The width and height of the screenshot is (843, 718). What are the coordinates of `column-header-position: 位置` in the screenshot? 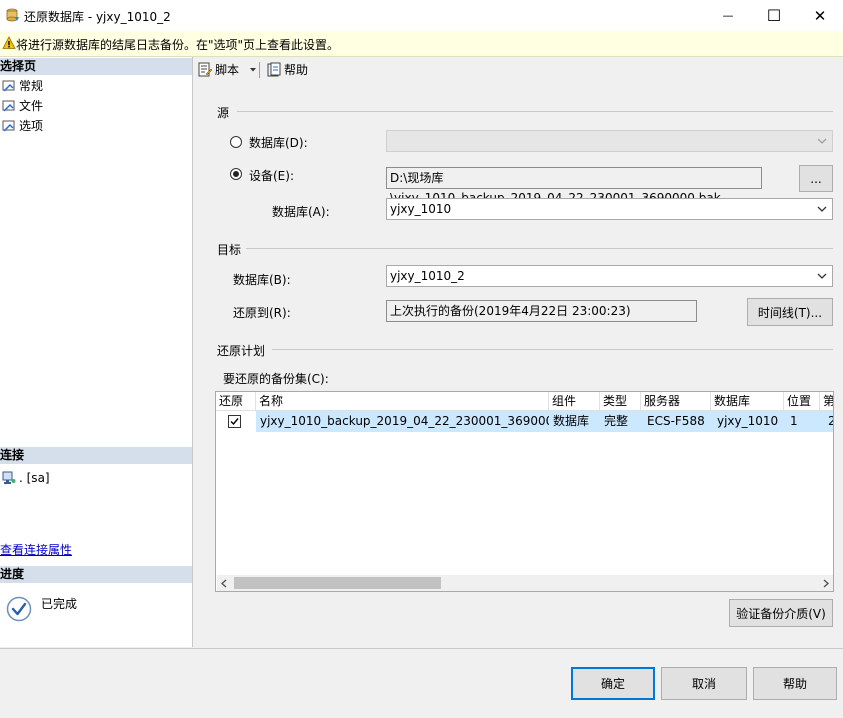 It's located at (802, 401).